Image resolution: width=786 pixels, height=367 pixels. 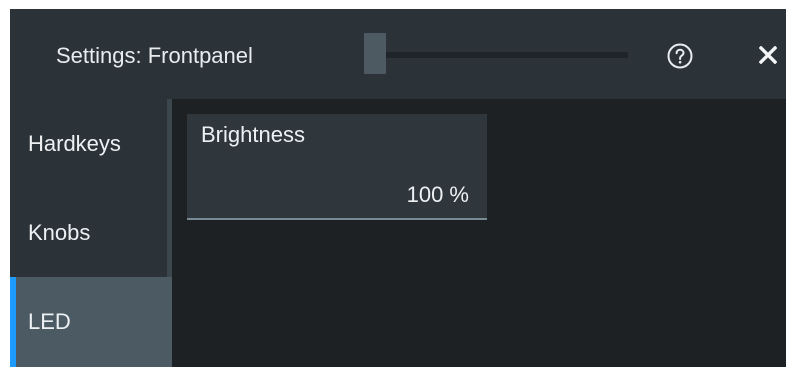 What do you see at coordinates (59, 232) in the screenshot?
I see `sidebar-item-label: Knobs` at bounding box center [59, 232].